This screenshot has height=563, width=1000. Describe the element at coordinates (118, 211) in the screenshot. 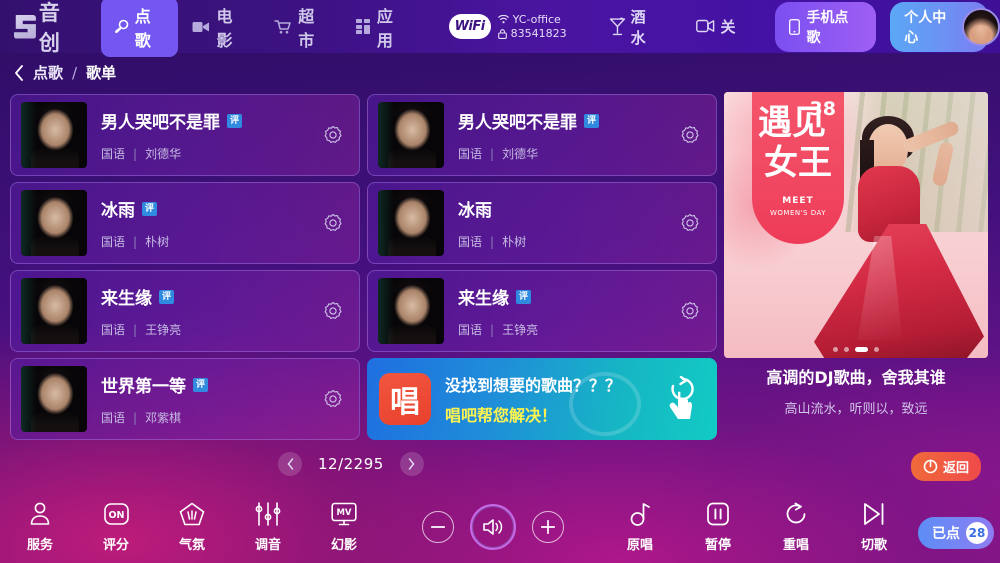

I see `song-title: 冰雨` at that location.